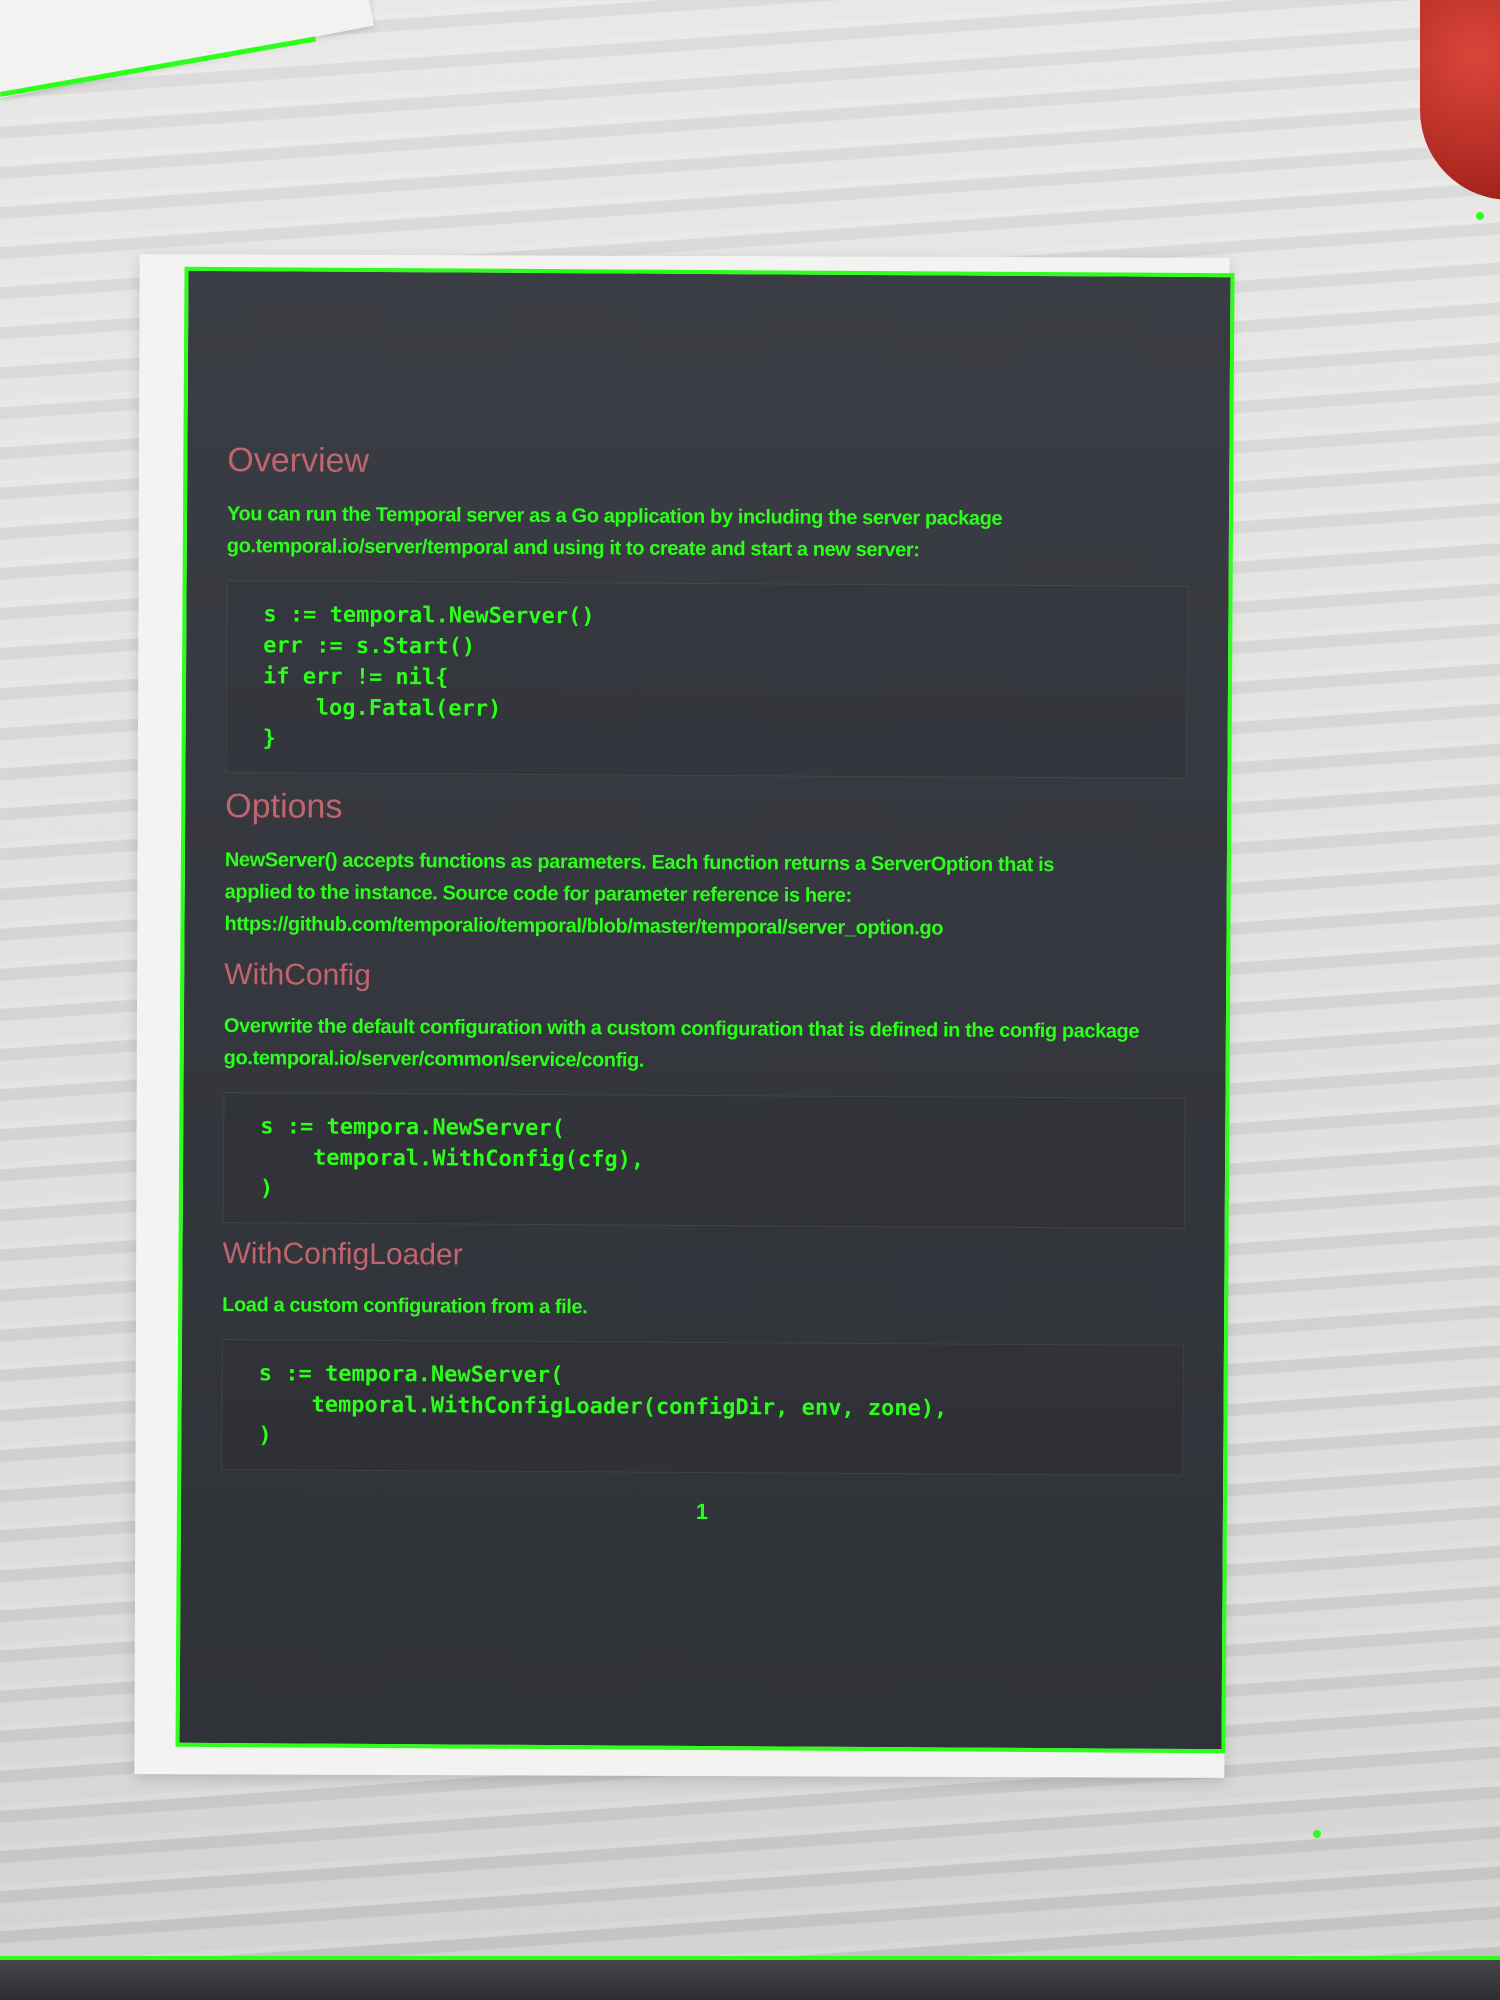  What do you see at coordinates (703, 1308) in the screenshot?
I see `withconfigloader-paragraph: Load a custom configuration from a file.` at bounding box center [703, 1308].